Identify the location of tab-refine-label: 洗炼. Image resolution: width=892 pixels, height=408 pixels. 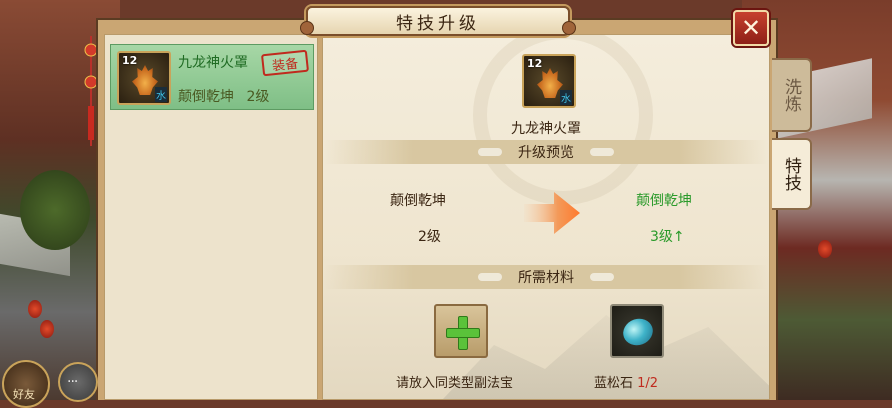
(791, 95).